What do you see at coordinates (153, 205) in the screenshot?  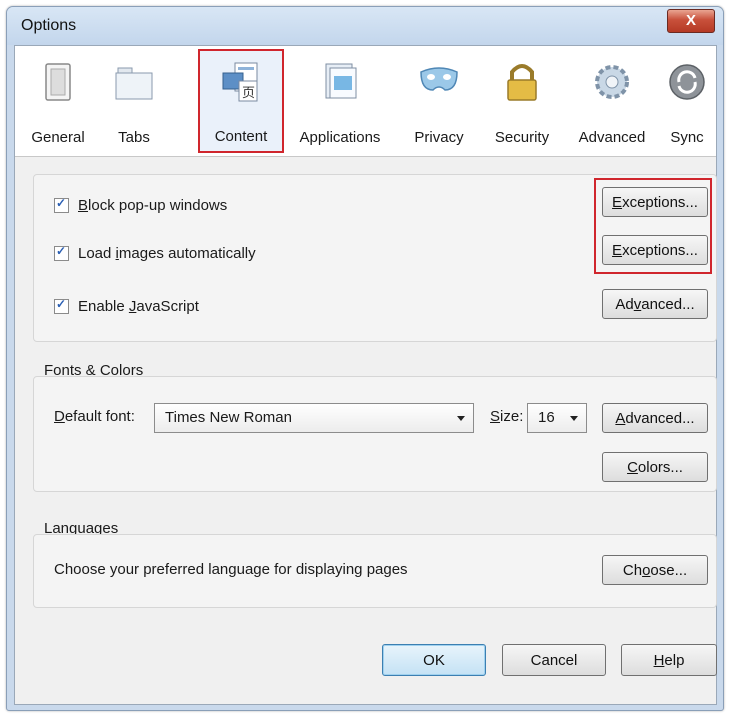 I see `block-popups-label: Block pop-up windows` at bounding box center [153, 205].